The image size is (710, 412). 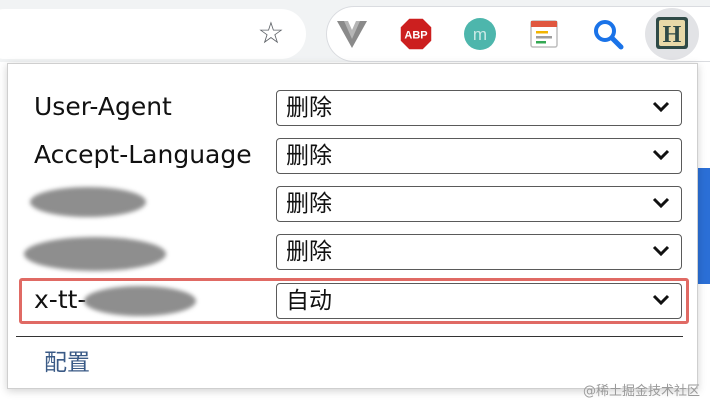 I want to click on search-icon, so click(x=608, y=34).